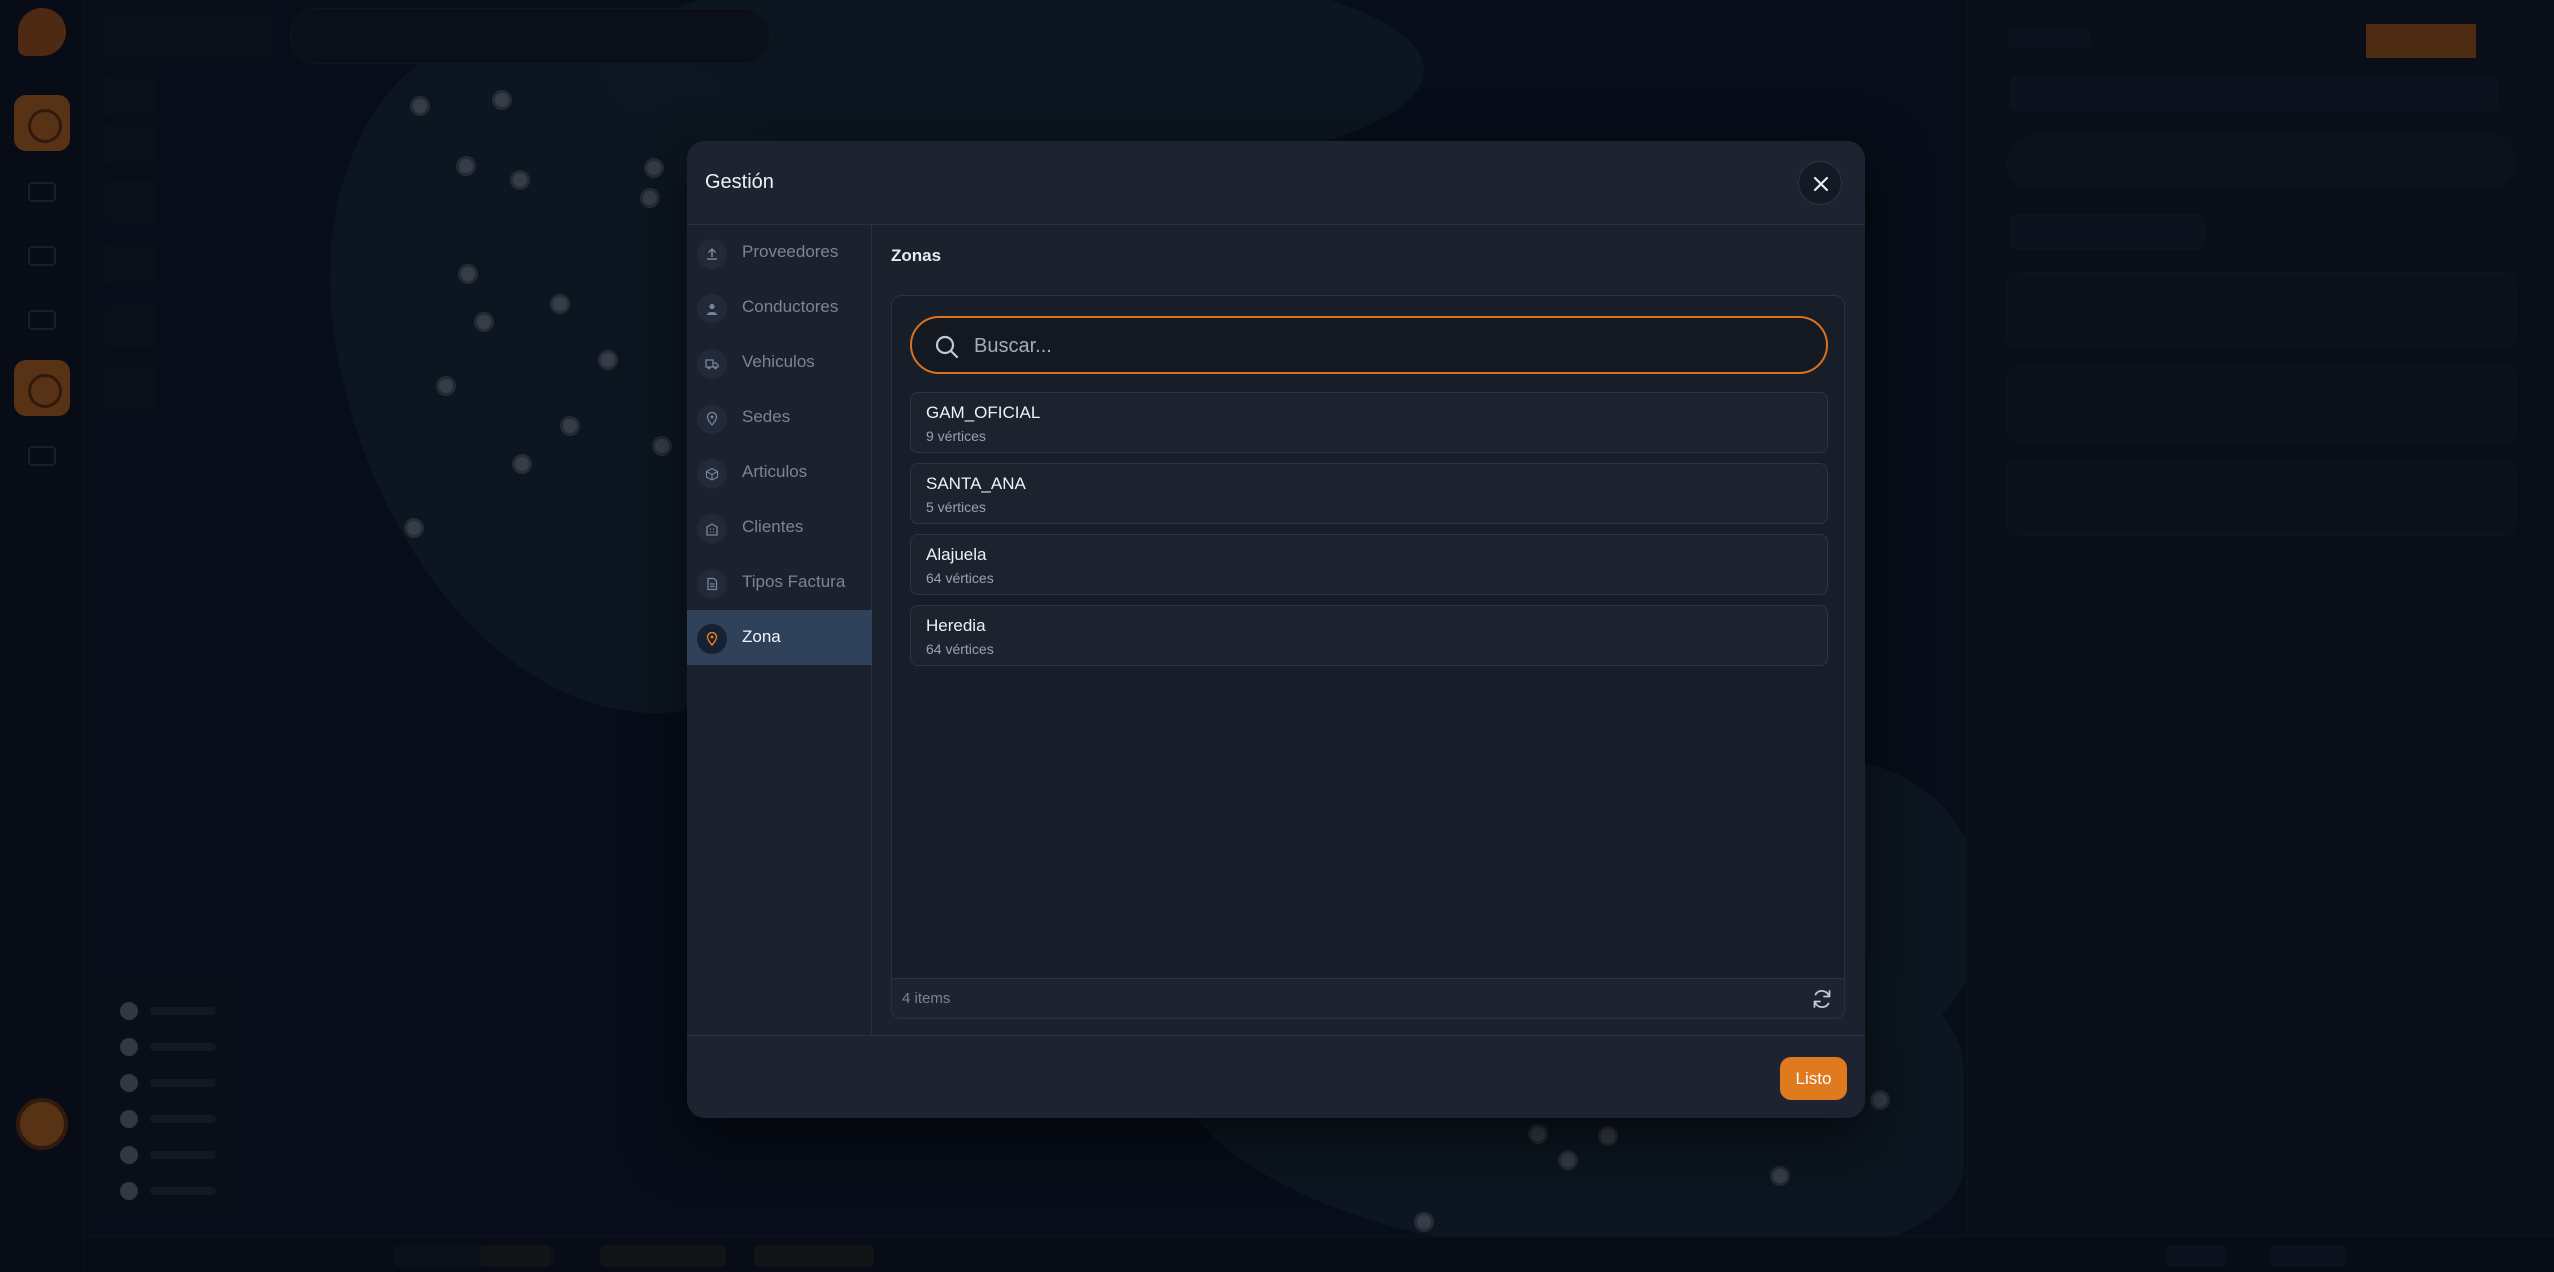  What do you see at coordinates (956, 554) in the screenshot?
I see `zone-name: Alajuela` at bounding box center [956, 554].